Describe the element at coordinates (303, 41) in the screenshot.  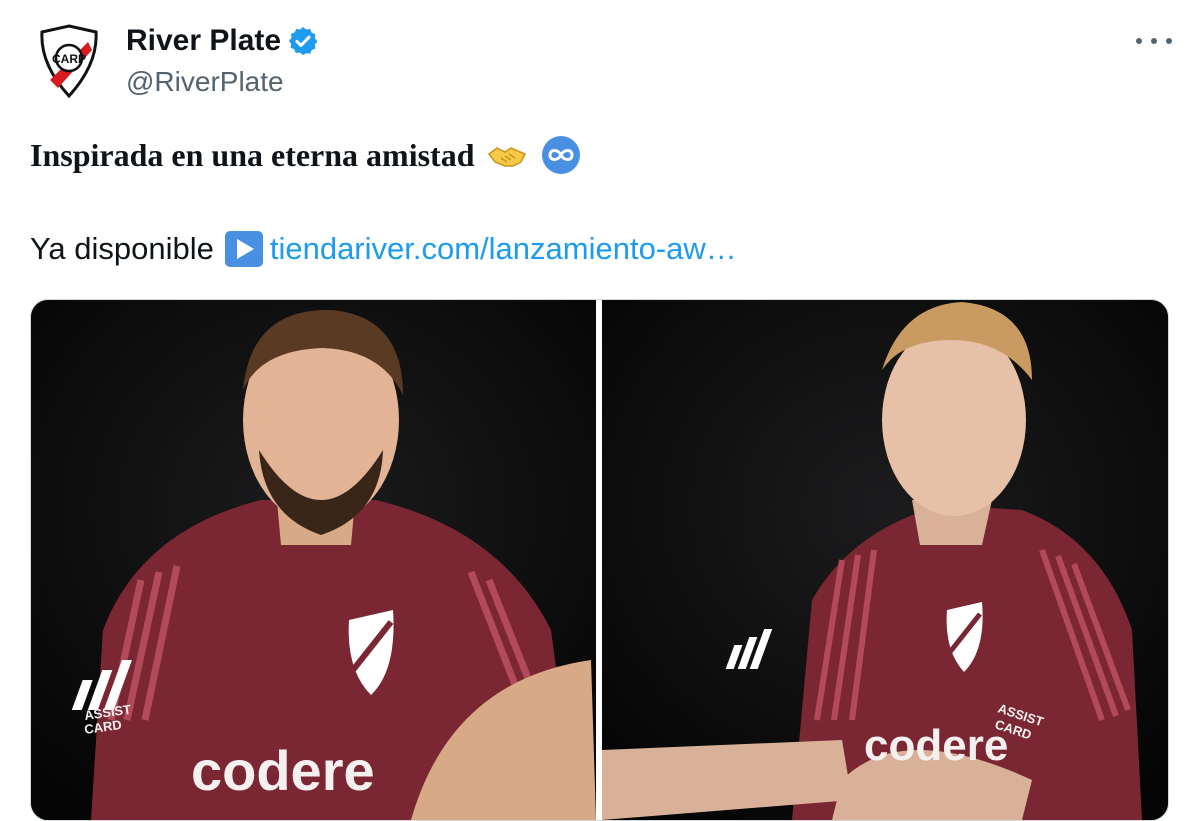
I see `verified-badge-icon` at that location.